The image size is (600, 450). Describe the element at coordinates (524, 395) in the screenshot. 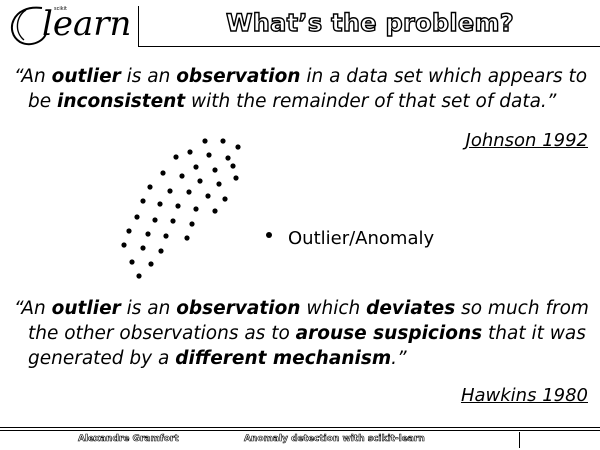

I see `citation-hawkins: Hawkins 1980` at that location.